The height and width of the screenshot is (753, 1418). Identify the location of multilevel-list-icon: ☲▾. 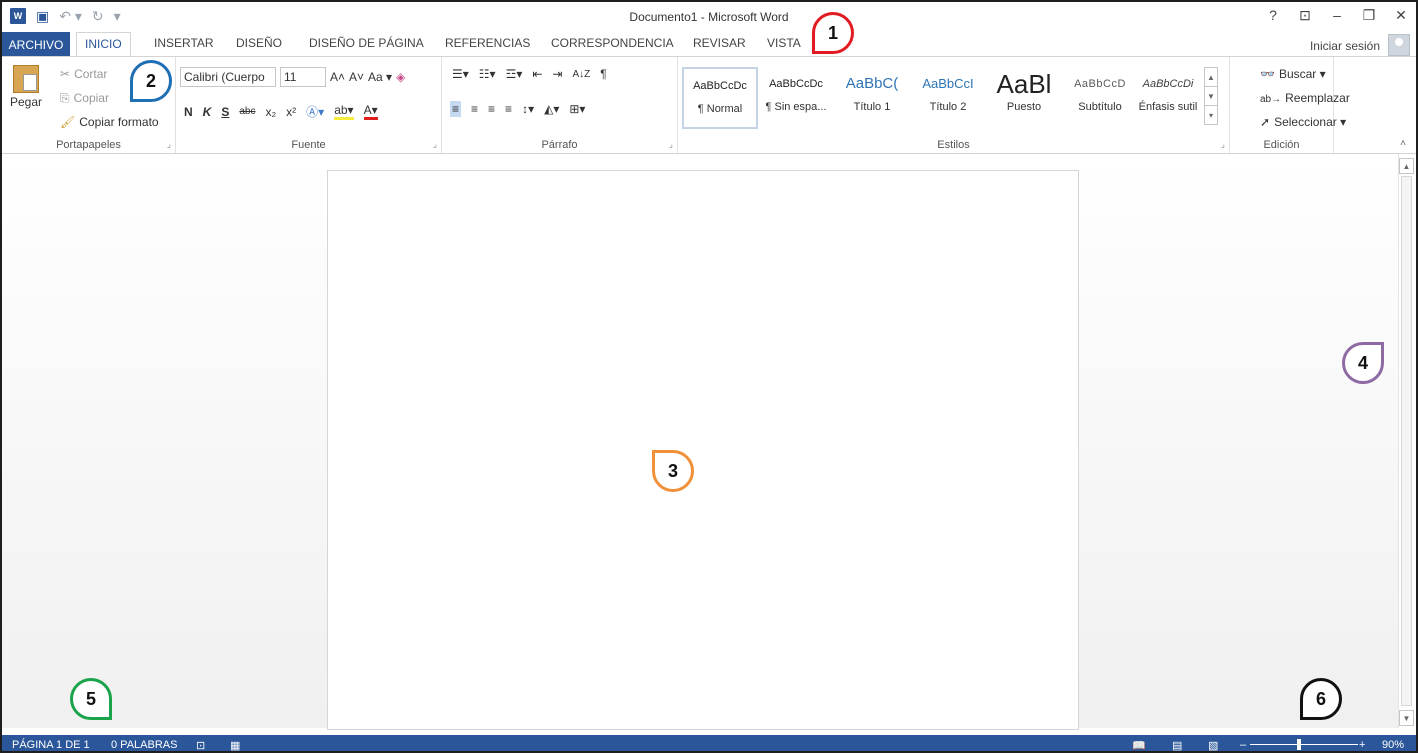
(514, 74).